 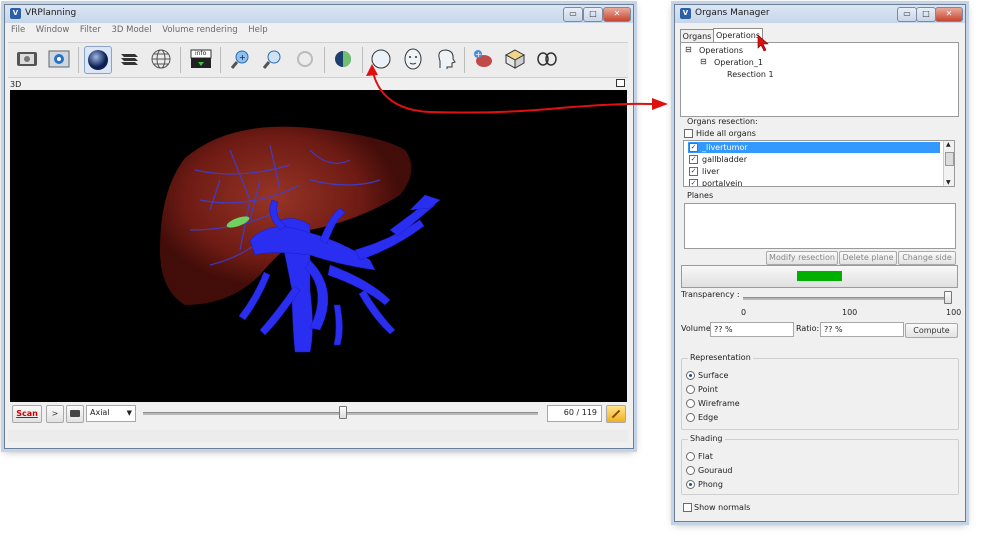 What do you see at coordinates (732, 13) in the screenshot?
I see `organs-window-title: Organs Manager` at bounding box center [732, 13].